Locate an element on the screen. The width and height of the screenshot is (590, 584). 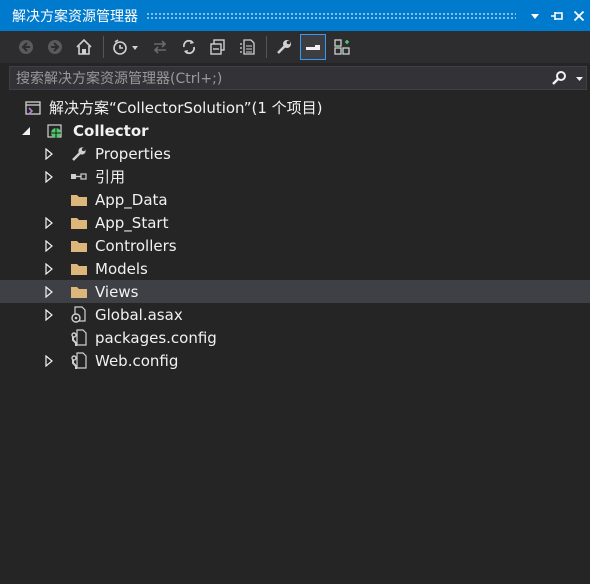
search-icon is located at coordinates (559, 78).